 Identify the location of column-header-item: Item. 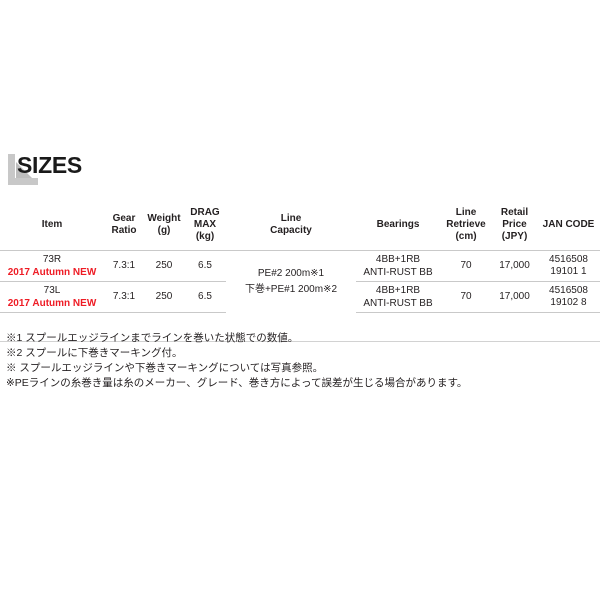
(52, 226).